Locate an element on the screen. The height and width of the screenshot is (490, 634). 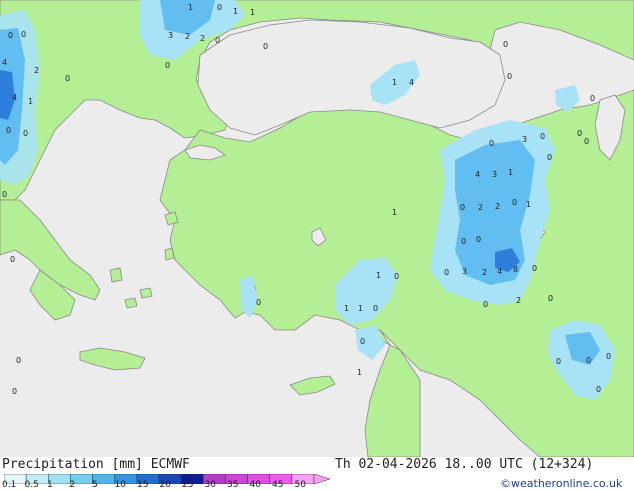
legend-label: 5 is located at coordinates (95, 485).